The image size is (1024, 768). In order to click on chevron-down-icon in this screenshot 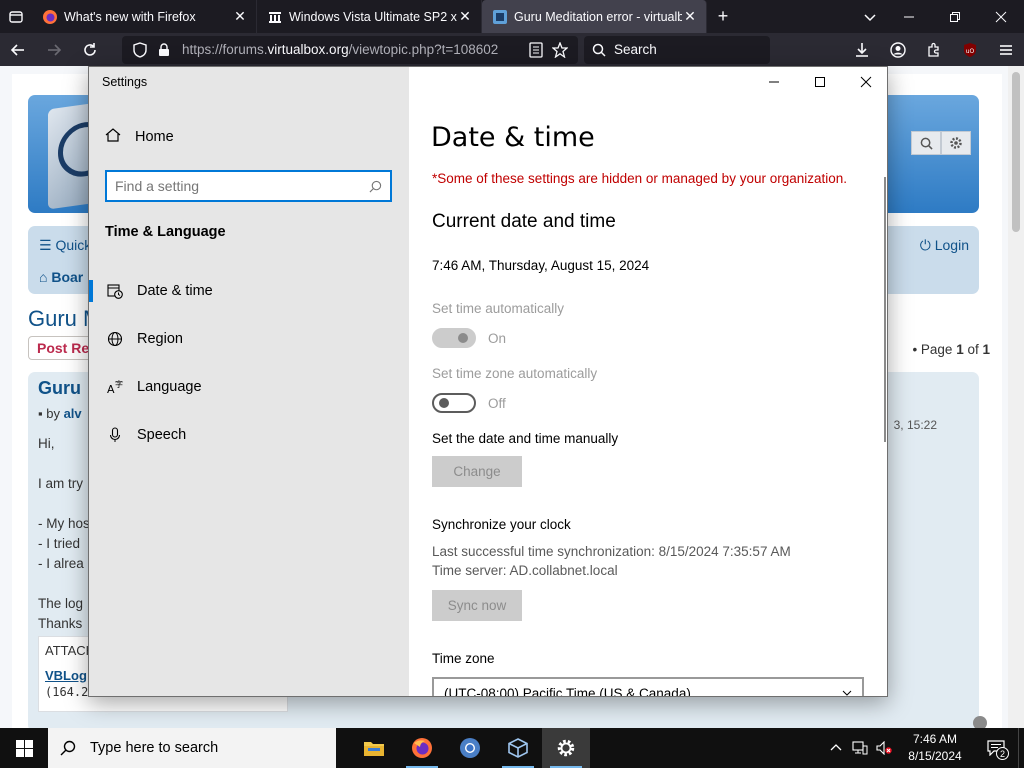, I will do `click(847, 693)`.